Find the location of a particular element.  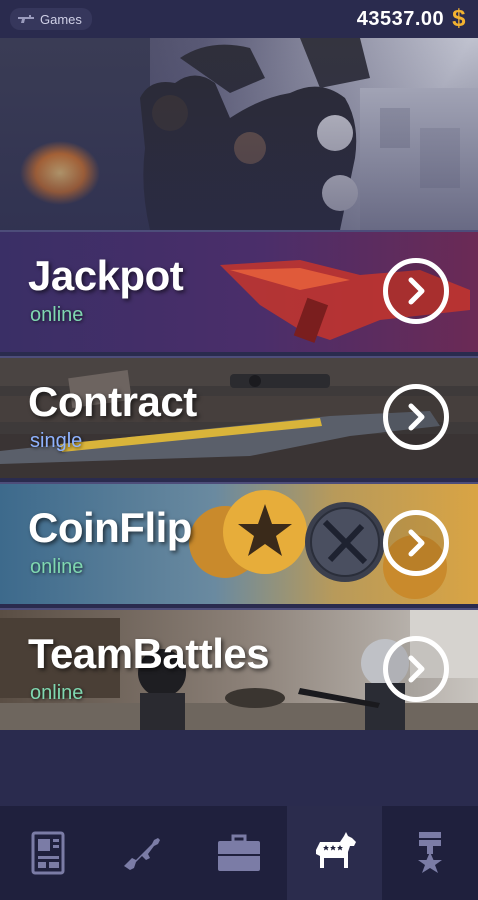

mode-title: CoinFlip is located at coordinates (110, 527).